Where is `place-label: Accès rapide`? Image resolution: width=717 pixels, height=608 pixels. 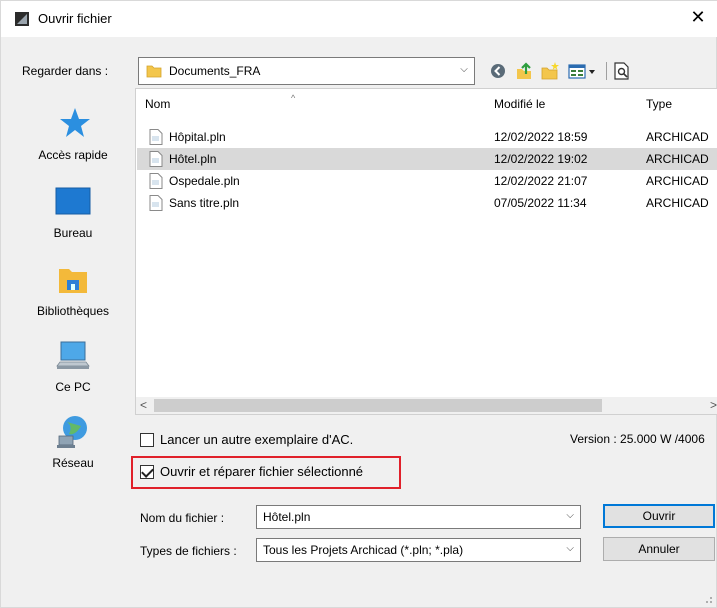
place-label: Accès rapide is located at coordinates (73, 155).